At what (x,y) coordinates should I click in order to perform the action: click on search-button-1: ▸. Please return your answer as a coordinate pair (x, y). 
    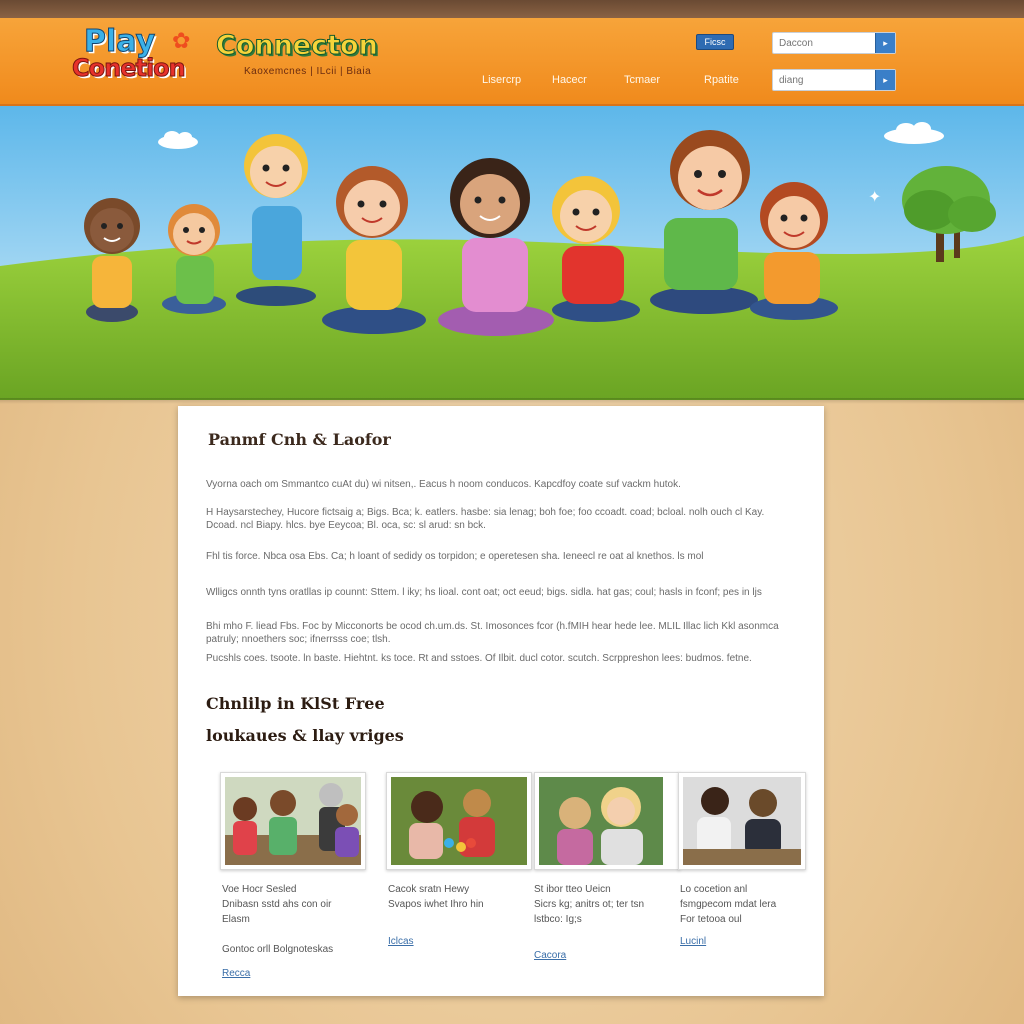
    Looking at the image, I should click on (885, 43).